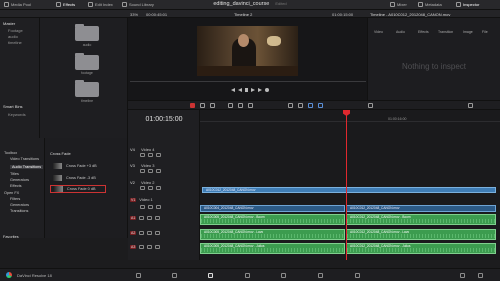 The width and height of the screenshot is (500, 281). Describe the element at coordinates (320, 105) in the screenshot. I see `marker-icon` at that location.